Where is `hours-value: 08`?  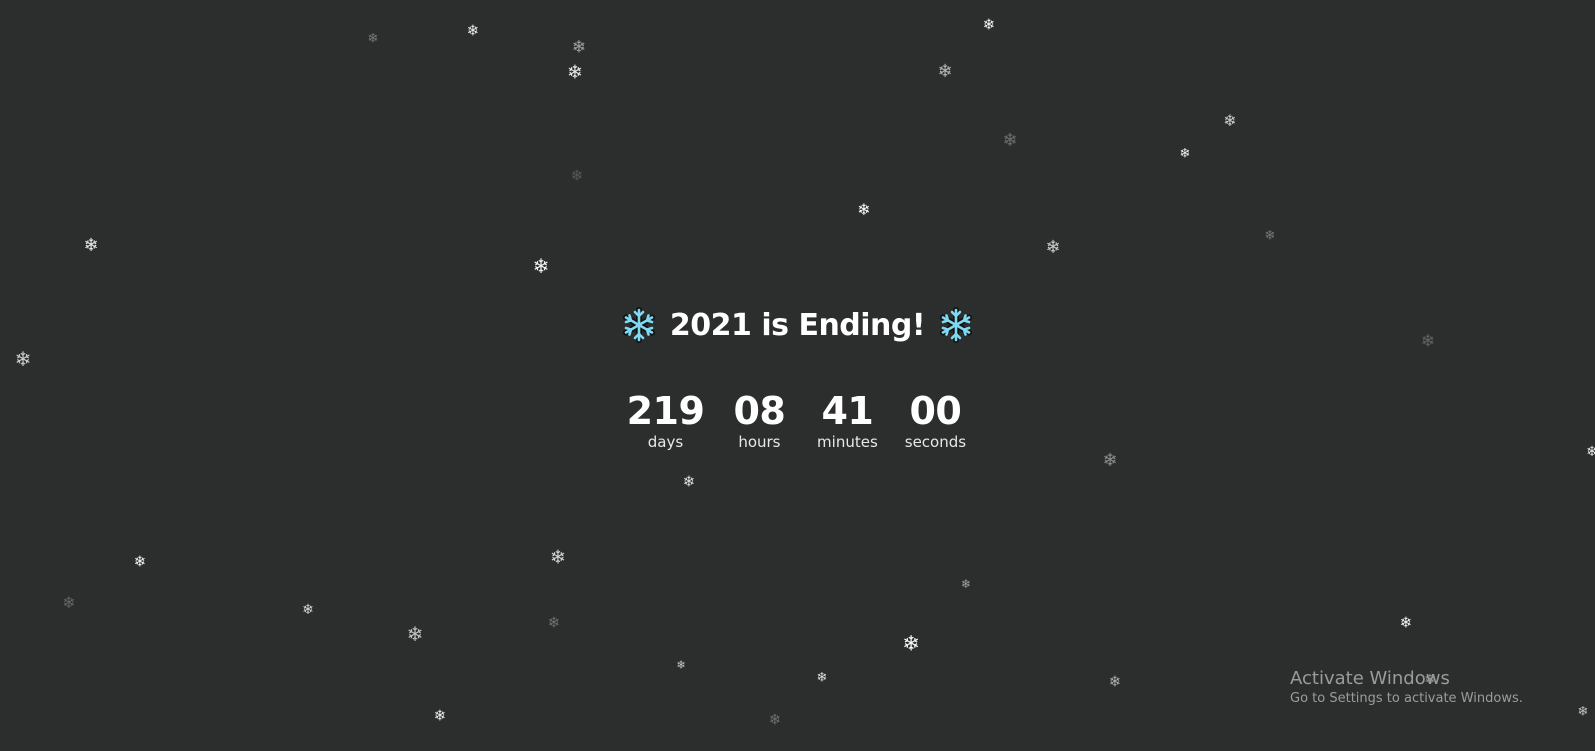 hours-value: 08 is located at coordinates (759, 411).